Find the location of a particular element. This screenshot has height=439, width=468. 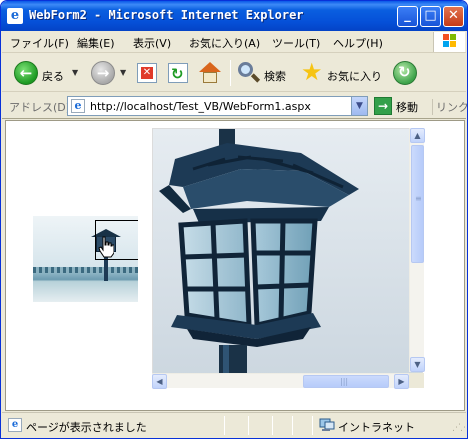

vertical-scroll-thumb: ≡ is located at coordinates (417, 204).